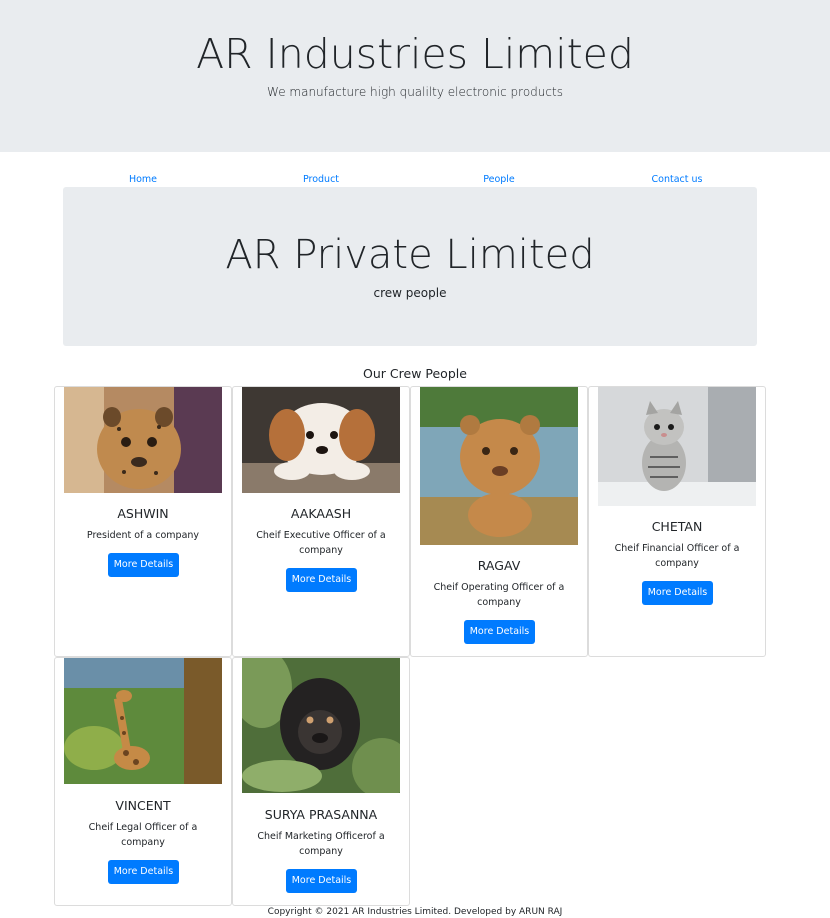  I want to click on kitten-photo, so click(677, 446).